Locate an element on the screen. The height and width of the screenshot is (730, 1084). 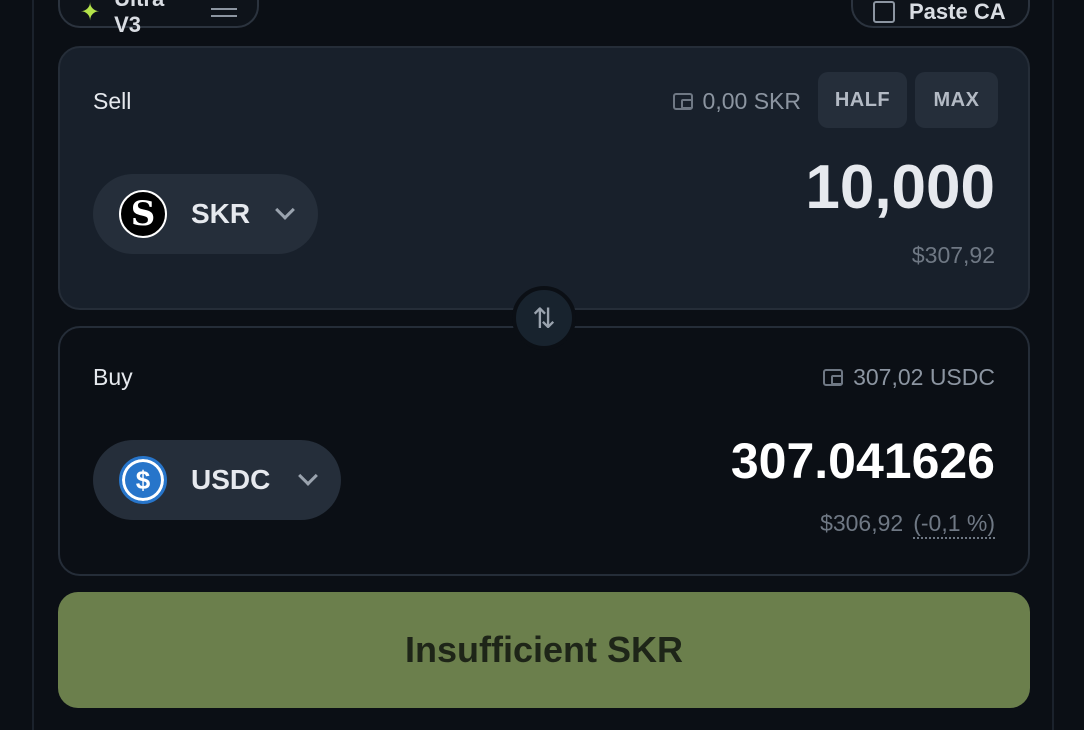
buy-token-selector: $ USDC is located at coordinates (217, 480).